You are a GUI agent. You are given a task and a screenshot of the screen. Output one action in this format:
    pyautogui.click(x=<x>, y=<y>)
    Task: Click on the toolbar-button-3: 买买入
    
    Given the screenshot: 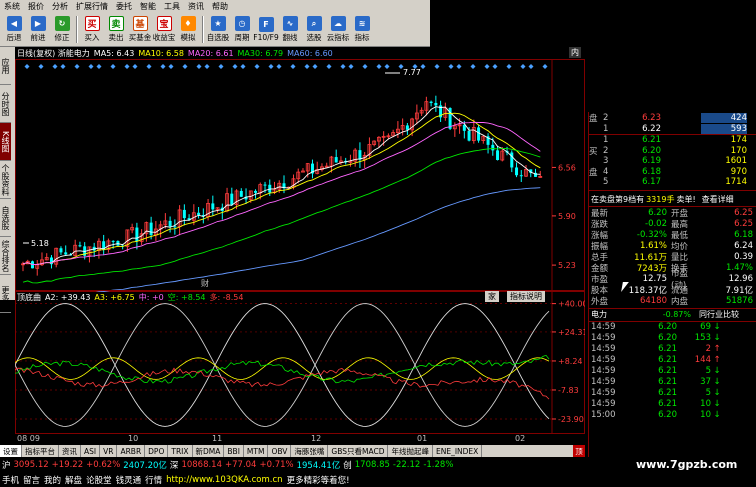 What is the action you would take?
    pyautogui.click(x=92, y=29)
    